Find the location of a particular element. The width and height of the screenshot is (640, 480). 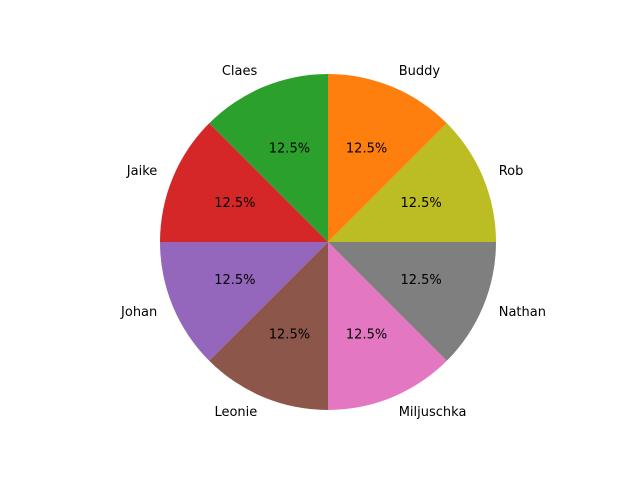

percent-label-buddy: 12.5% is located at coordinates (366, 148).